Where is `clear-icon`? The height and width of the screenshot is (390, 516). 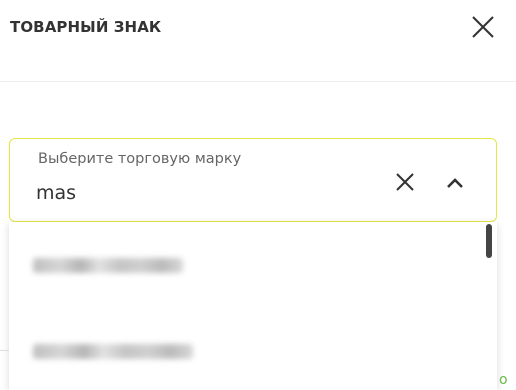
clear-icon is located at coordinates (405, 182).